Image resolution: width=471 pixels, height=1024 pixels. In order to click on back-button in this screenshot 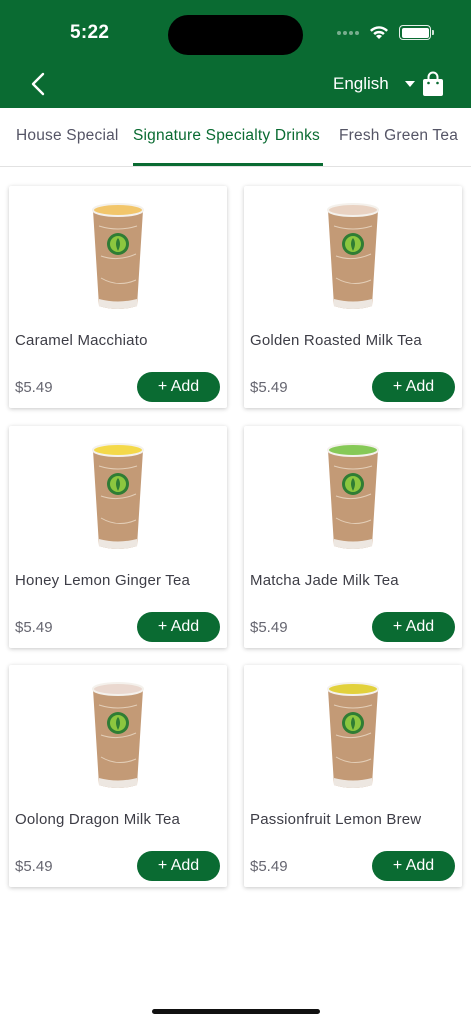, I will do `click(38, 84)`.